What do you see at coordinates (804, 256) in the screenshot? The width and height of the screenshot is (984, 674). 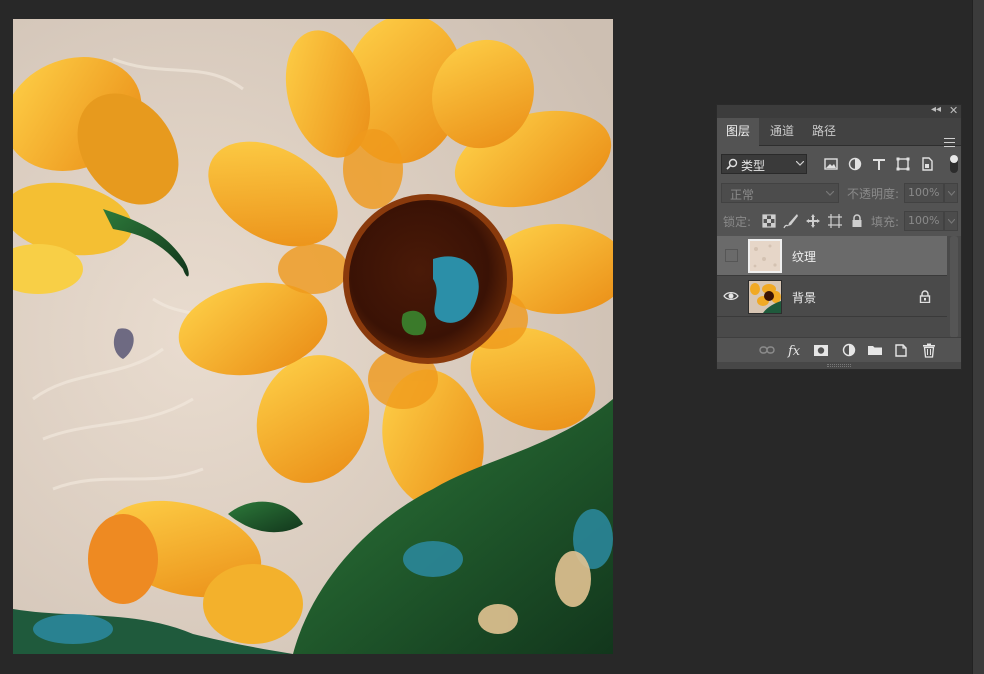 I see `layer-name-texture: 纹理` at bounding box center [804, 256].